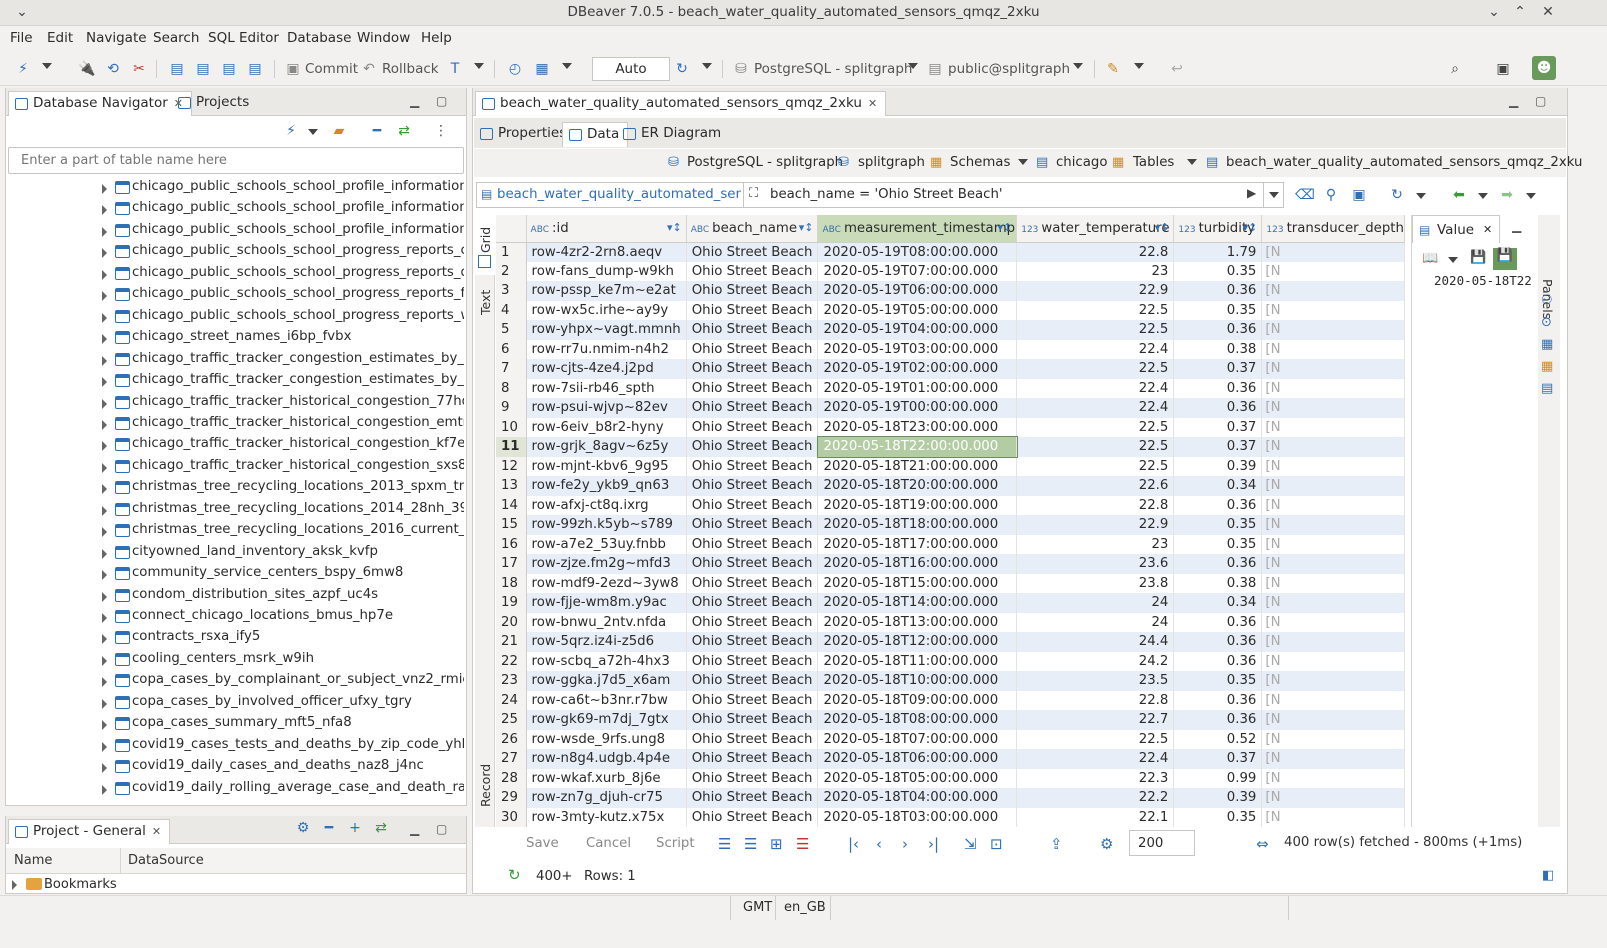  I want to click on minimize-panel-icon: ▁, so click(1513, 101).